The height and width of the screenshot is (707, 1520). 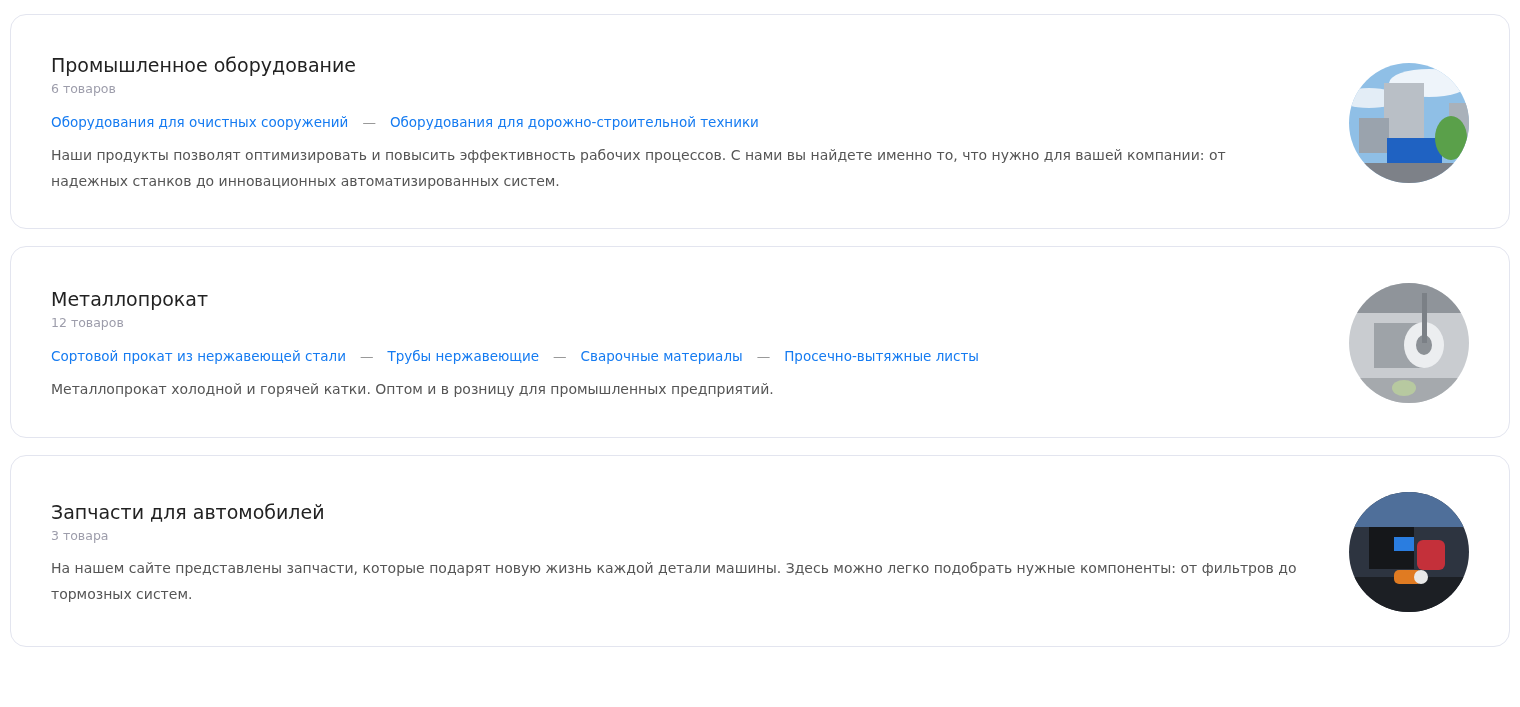 I want to click on subcategory-link: Сортовой прокат из нержавеющей стали, so click(x=198, y=355).